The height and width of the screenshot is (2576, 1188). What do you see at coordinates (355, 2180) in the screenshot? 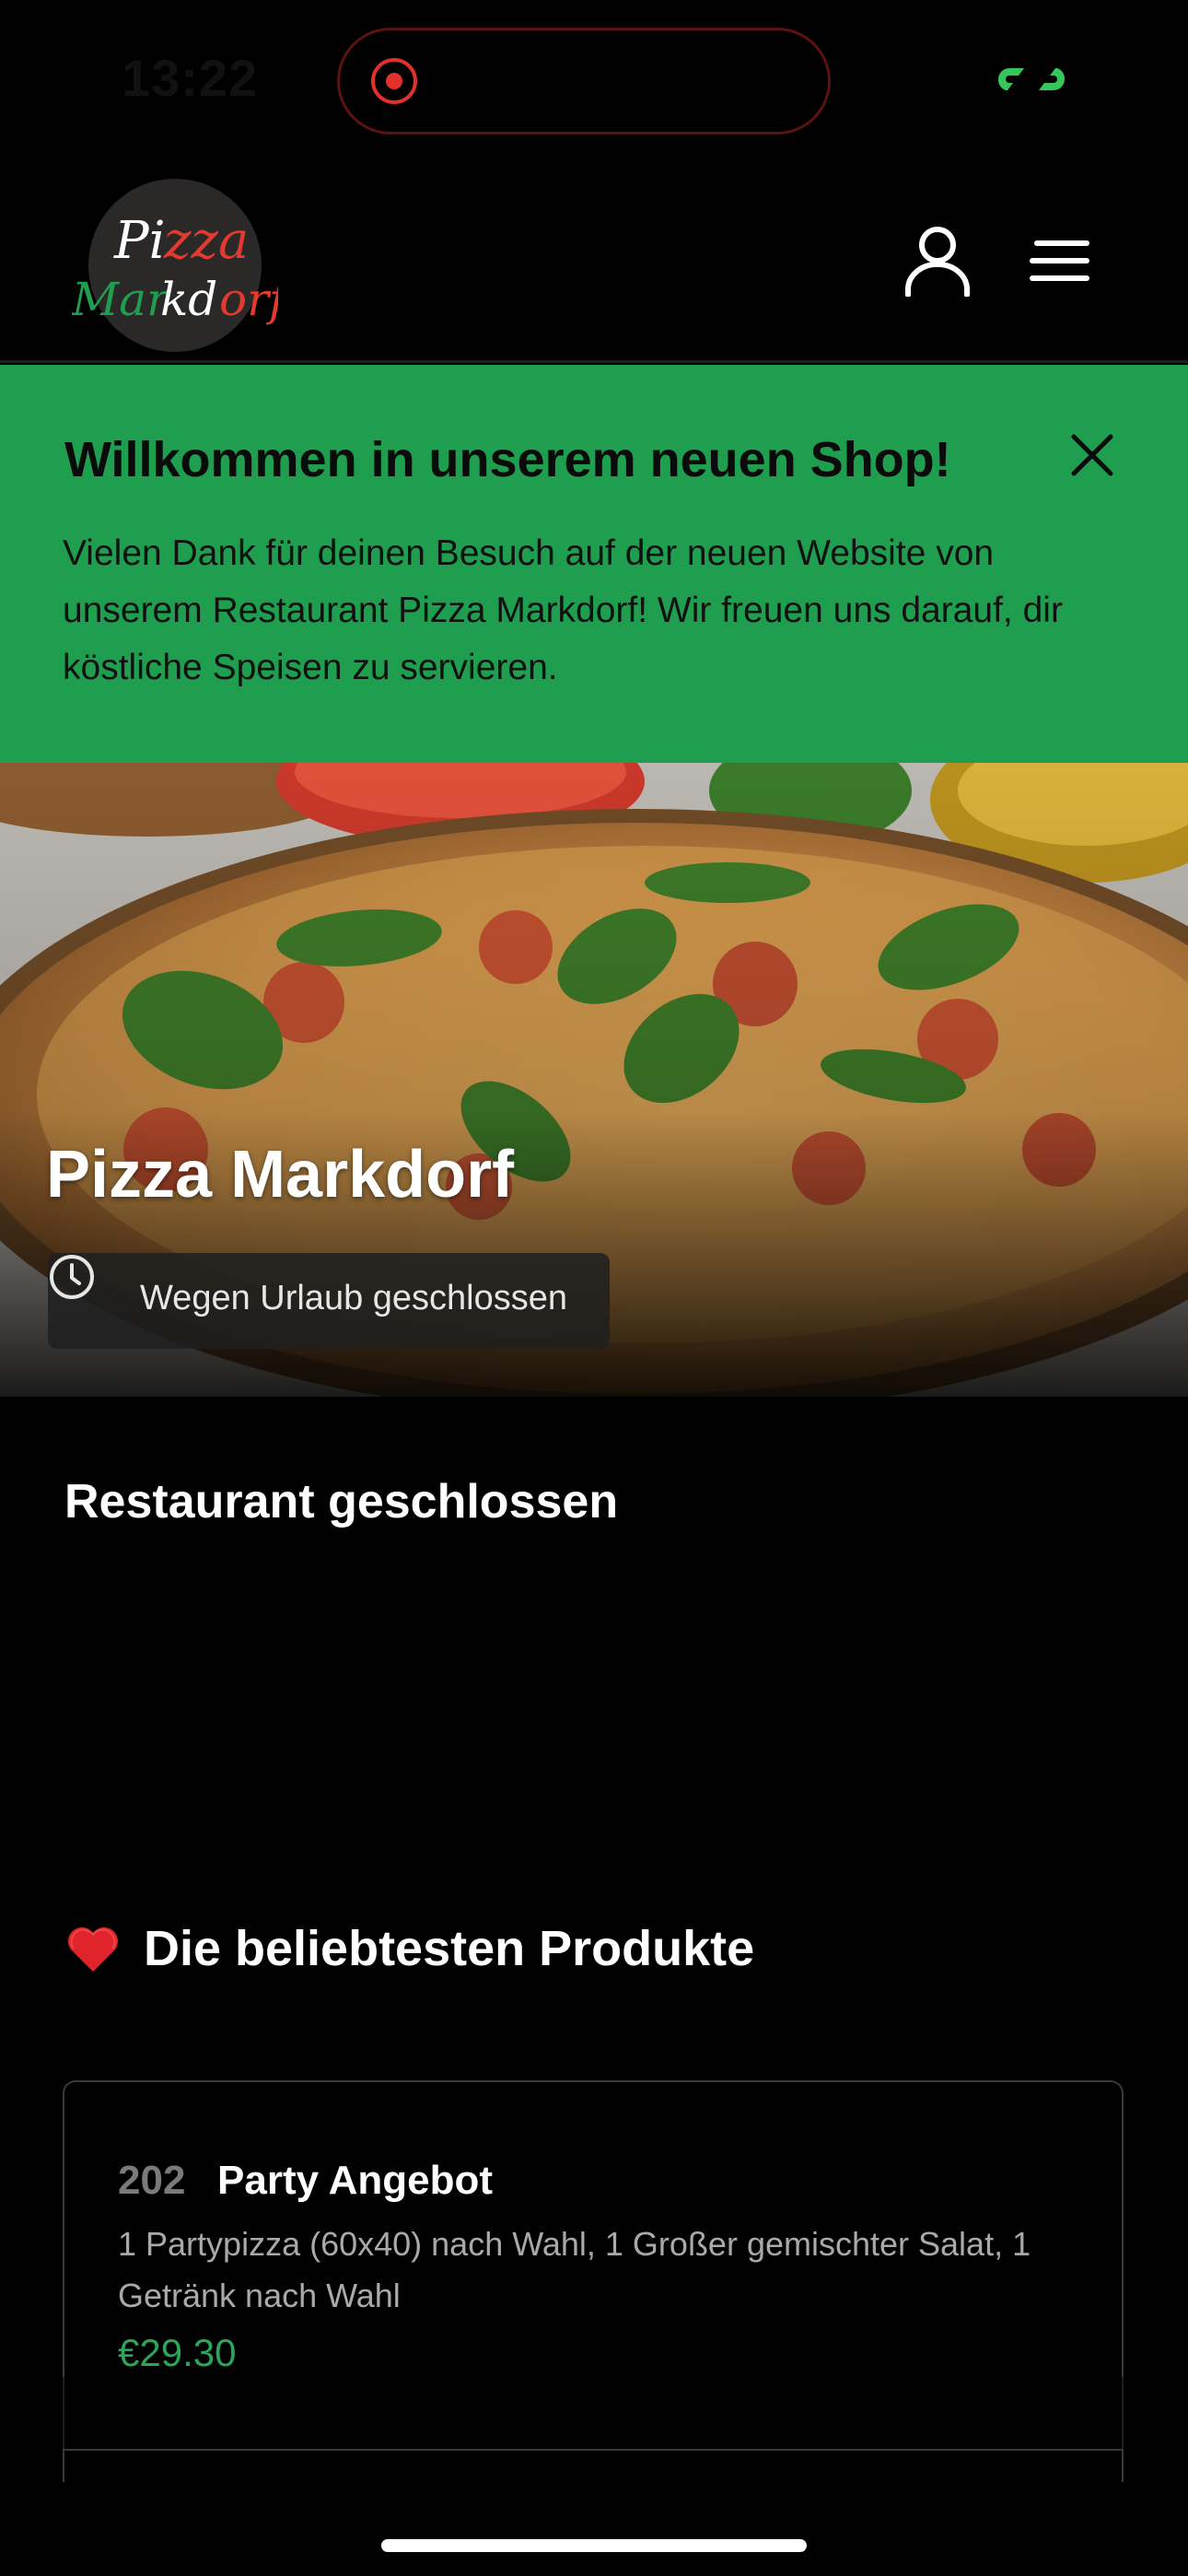
I see `product-name: Party Angebot` at bounding box center [355, 2180].